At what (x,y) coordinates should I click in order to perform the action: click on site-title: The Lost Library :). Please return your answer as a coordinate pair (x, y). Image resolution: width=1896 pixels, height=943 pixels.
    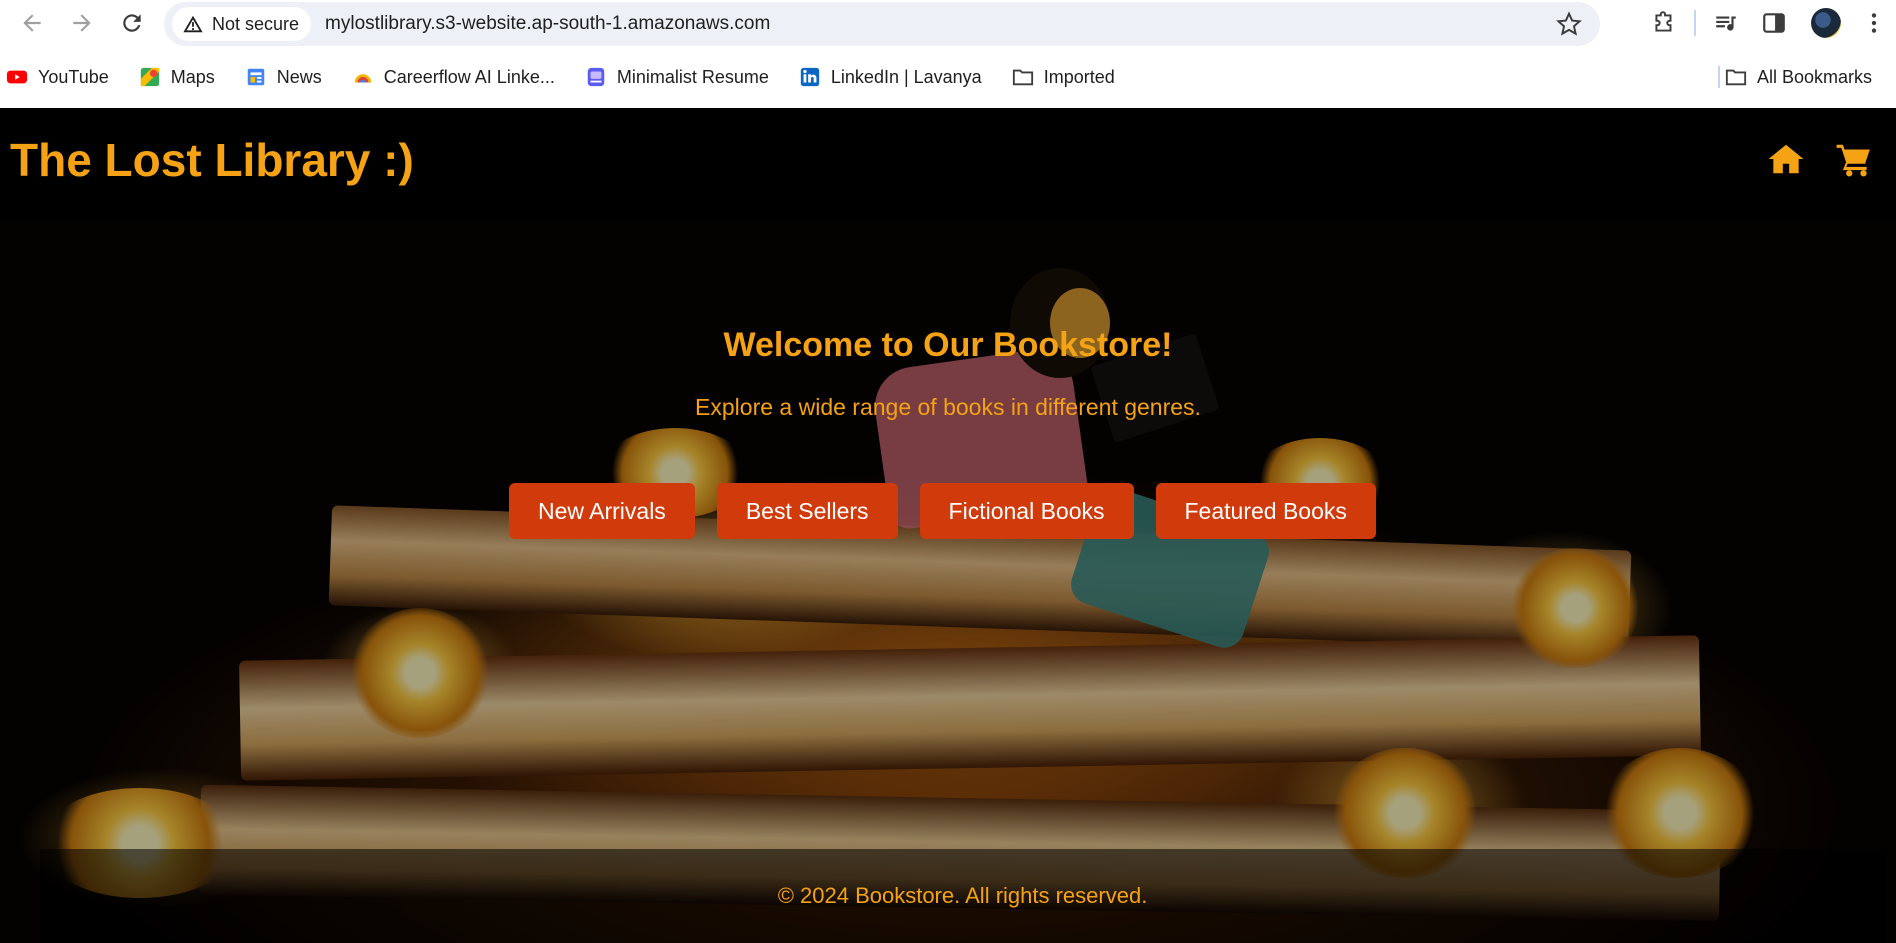
    Looking at the image, I should click on (212, 160).